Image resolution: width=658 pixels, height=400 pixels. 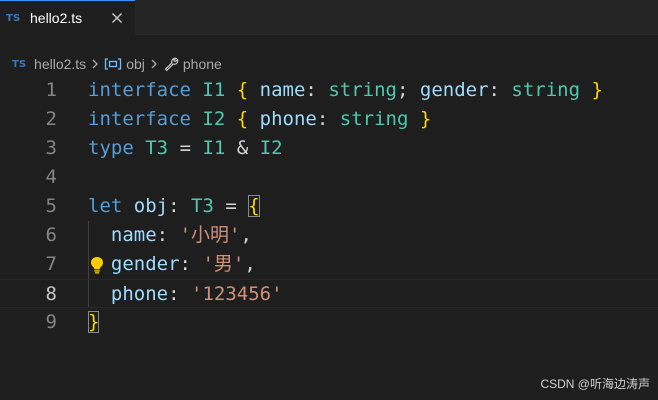 I want to click on code-text: name: '小明',, so click(x=181, y=235).